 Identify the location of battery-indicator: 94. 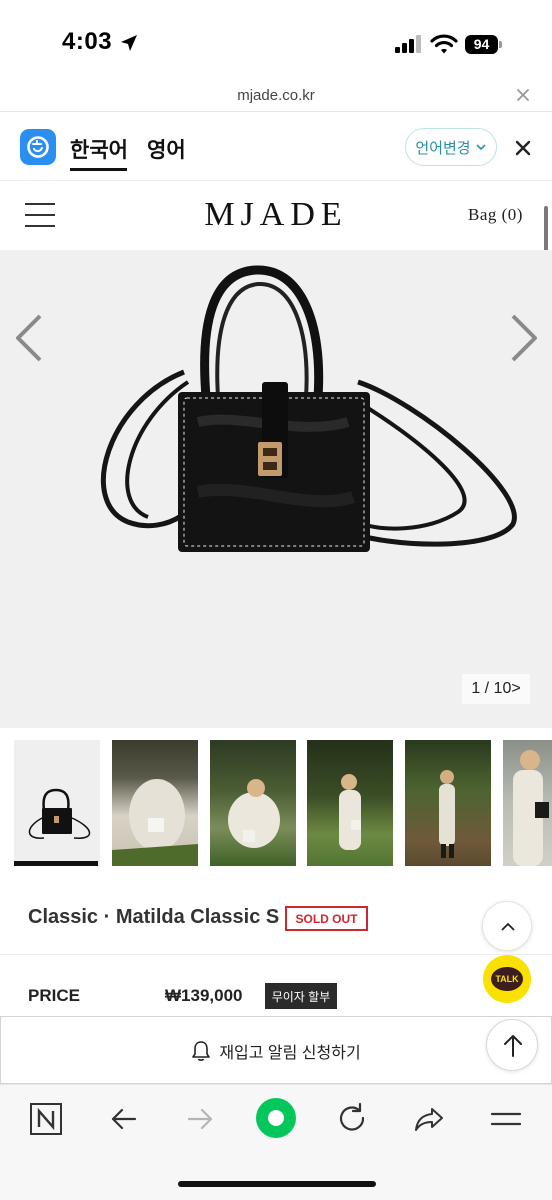
(484, 44).